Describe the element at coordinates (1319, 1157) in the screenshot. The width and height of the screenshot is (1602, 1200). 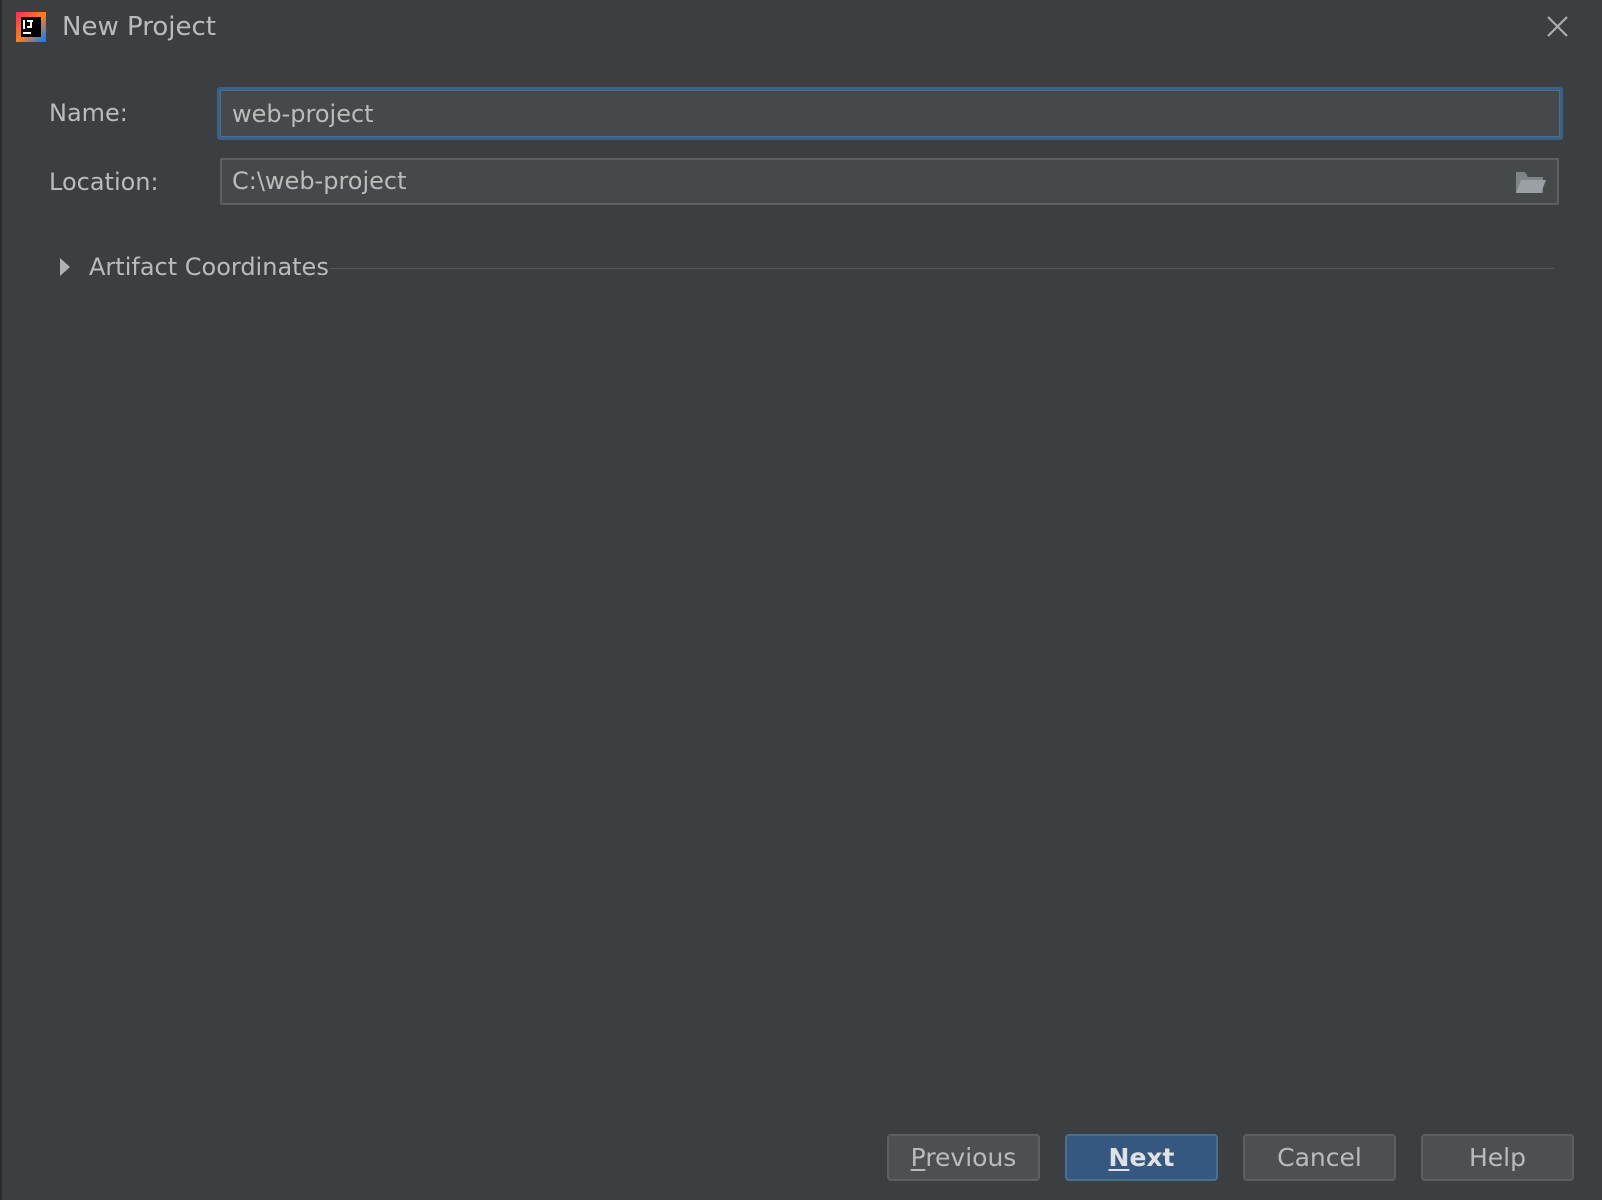
I see `cancel-button: Cancel` at that location.